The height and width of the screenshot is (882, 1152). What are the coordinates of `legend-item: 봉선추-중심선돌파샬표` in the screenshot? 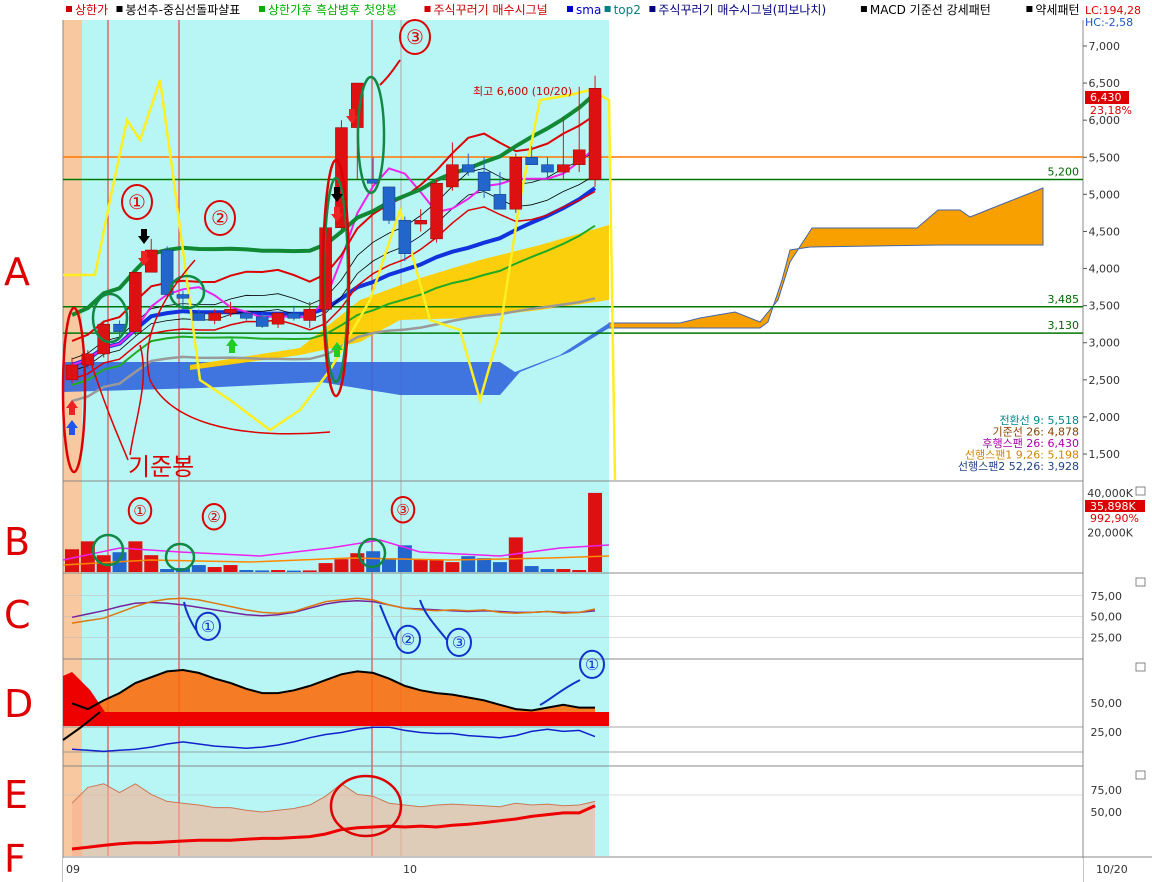 It's located at (183, 10).